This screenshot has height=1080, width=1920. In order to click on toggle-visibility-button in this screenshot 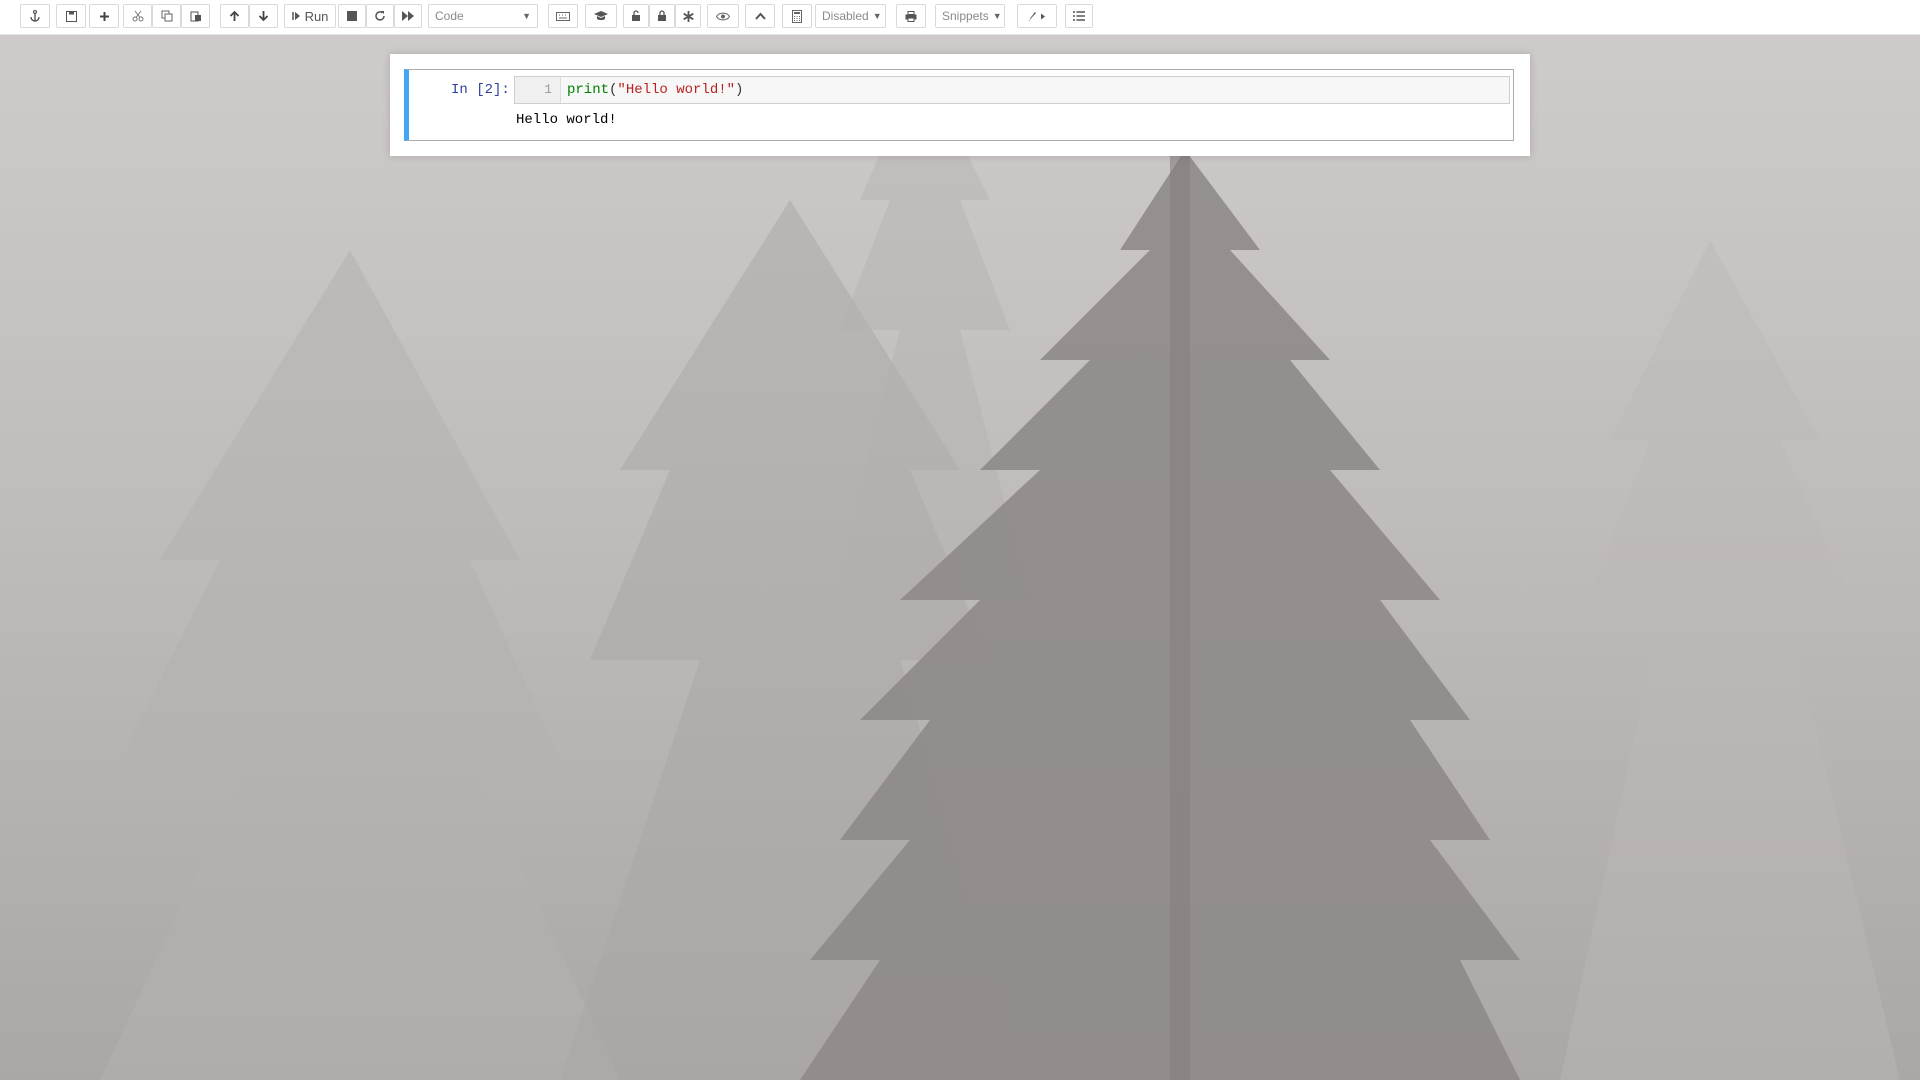, I will do `click(723, 16)`.